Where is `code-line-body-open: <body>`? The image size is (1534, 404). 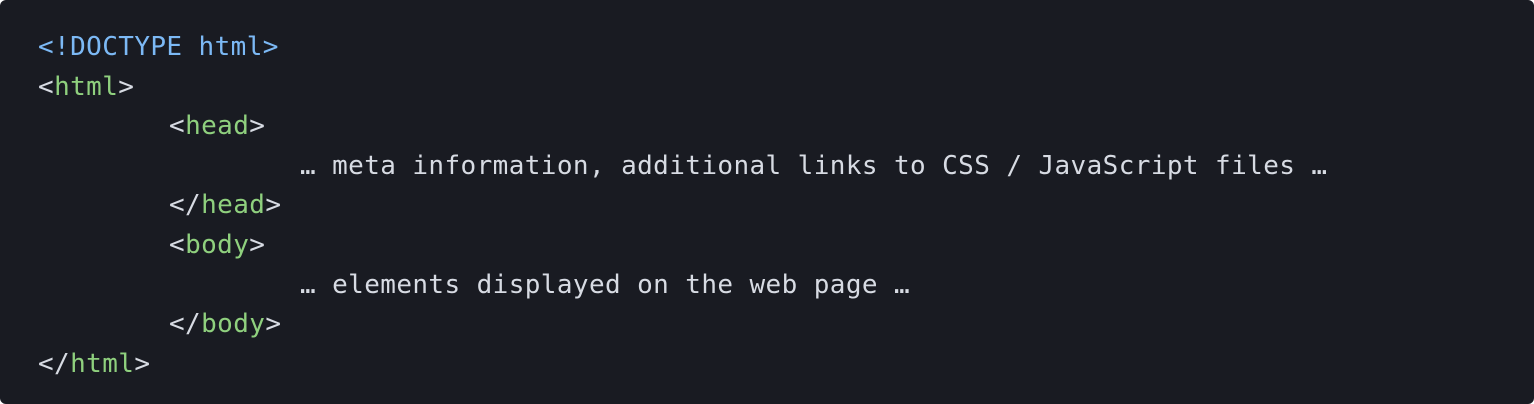
code-line-body-open: <body> is located at coordinates (786, 246).